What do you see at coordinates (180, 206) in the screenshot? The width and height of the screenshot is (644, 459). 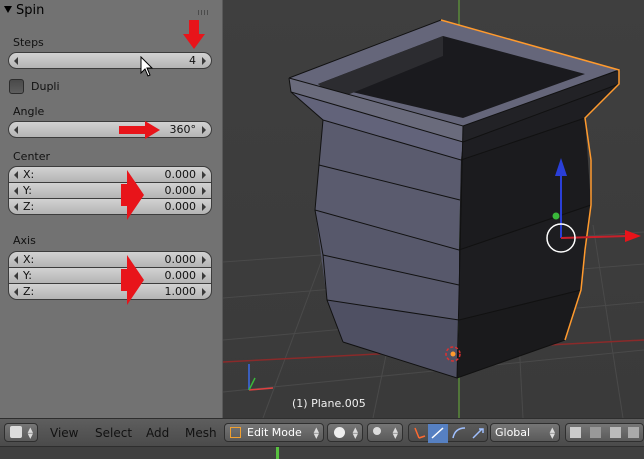 I see `center-z-value: 0.000` at bounding box center [180, 206].